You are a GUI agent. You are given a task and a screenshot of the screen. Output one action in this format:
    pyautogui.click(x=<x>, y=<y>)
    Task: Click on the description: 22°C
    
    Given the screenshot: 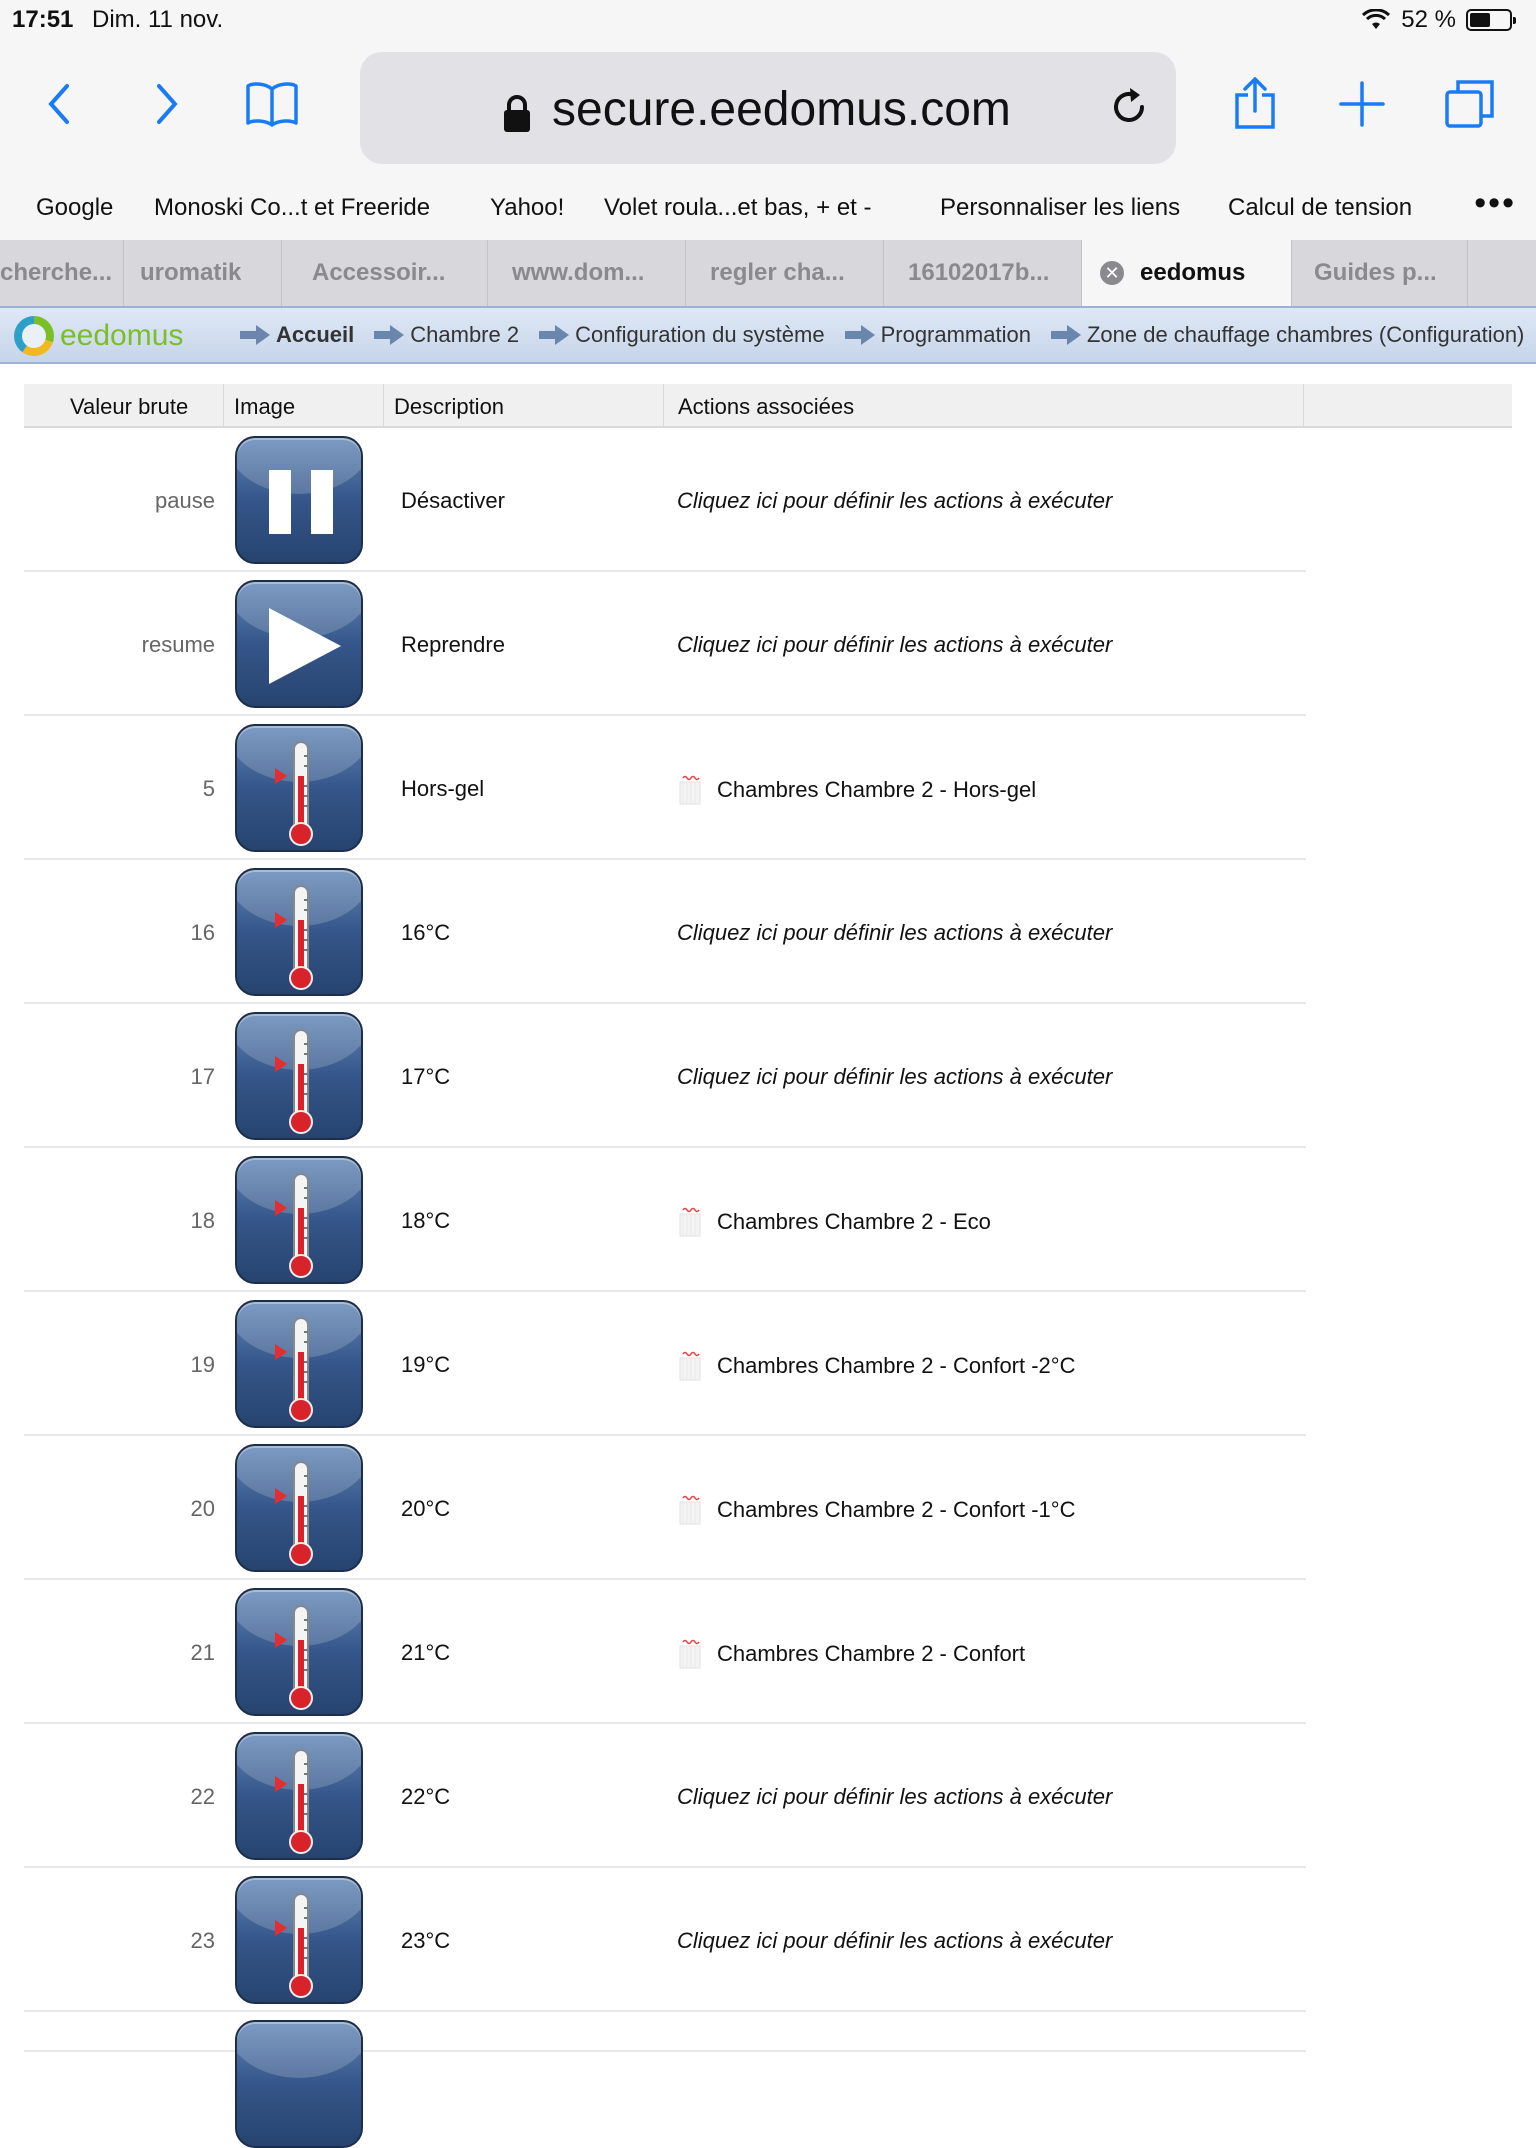 What is the action you would take?
    pyautogui.click(x=426, y=1796)
    